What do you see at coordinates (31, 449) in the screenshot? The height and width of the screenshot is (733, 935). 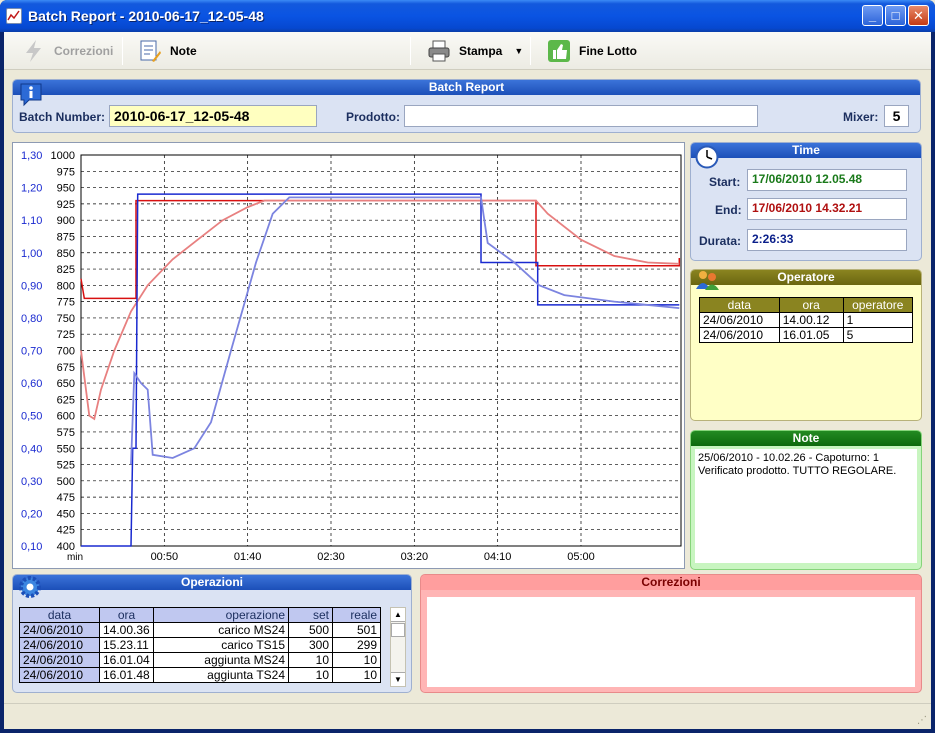 I see `y-right-tick-label: 0,40` at bounding box center [31, 449].